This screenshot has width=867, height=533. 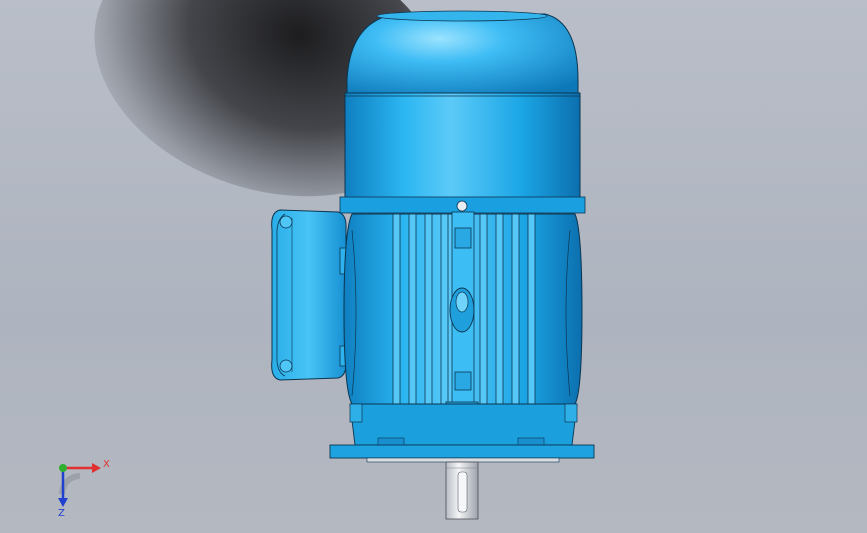 What do you see at coordinates (61, 513) in the screenshot?
I see `z-axis-label: Z` at bounding box center [61, 513].